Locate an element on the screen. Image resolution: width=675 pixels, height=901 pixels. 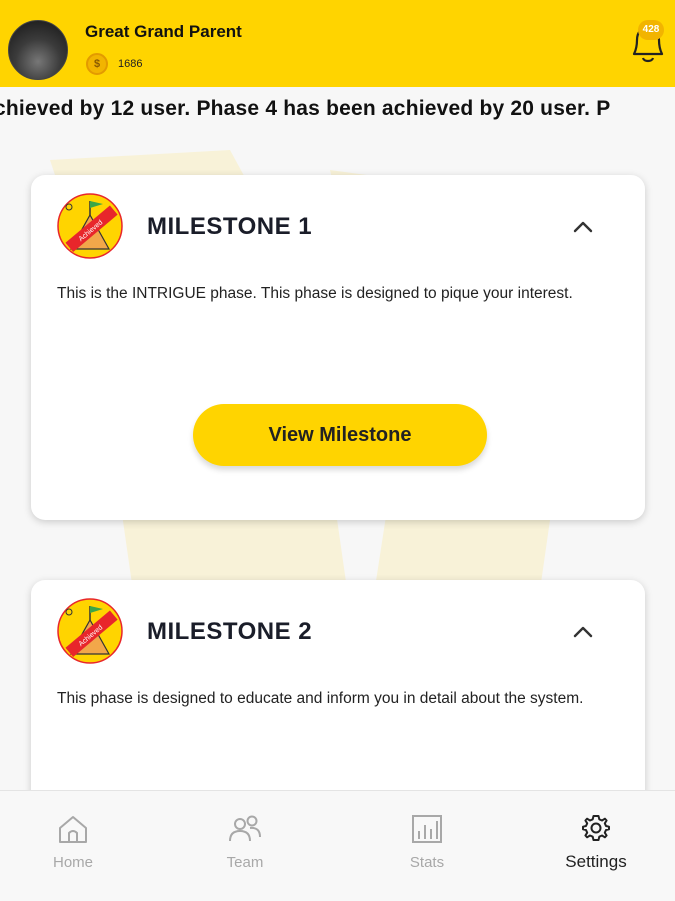
user-name: Great Grand Parent is located at coordinates (163, 31).